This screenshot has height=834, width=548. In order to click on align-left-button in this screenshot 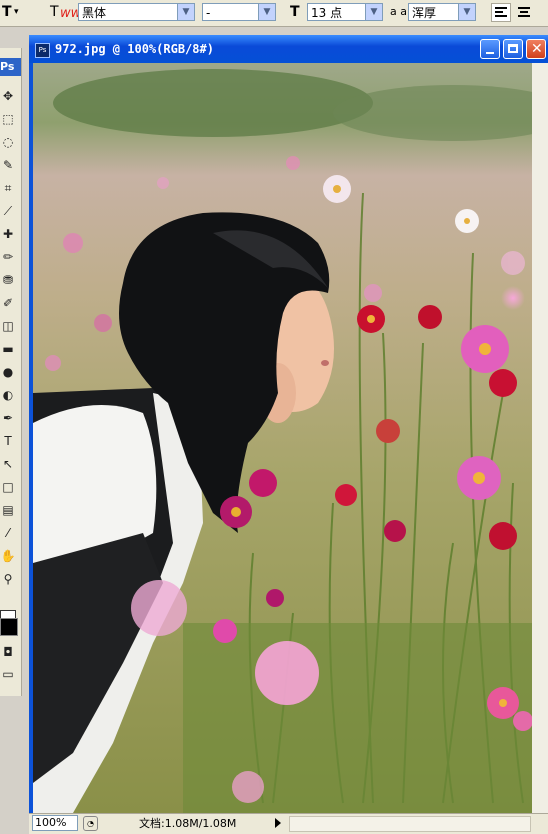, I will do `click(501, 12)`.